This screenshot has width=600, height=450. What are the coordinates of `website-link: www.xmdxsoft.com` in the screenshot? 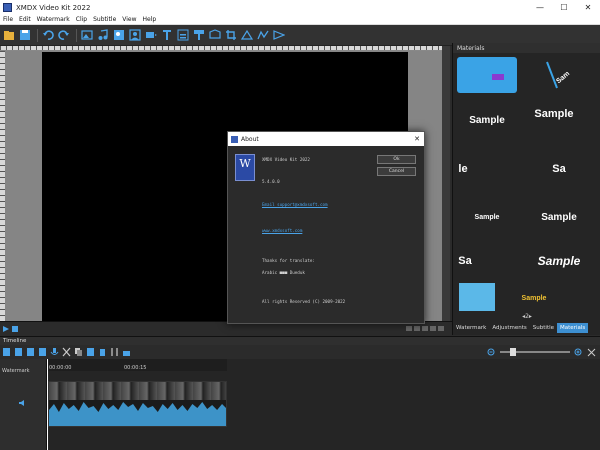 It's located at (282, 230).